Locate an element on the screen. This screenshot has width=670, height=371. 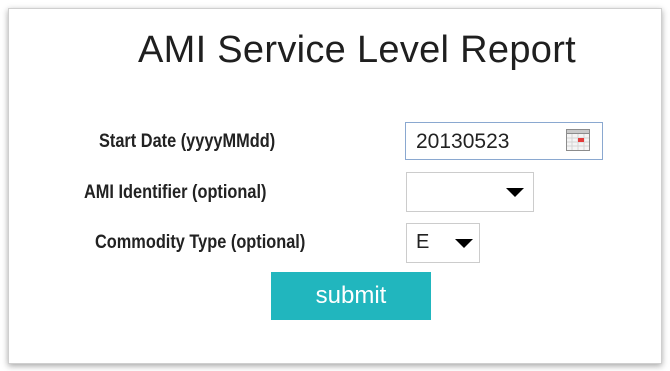
ami-identifier-label: AMI Identifier (optional) is located at coordinates (175, 192).